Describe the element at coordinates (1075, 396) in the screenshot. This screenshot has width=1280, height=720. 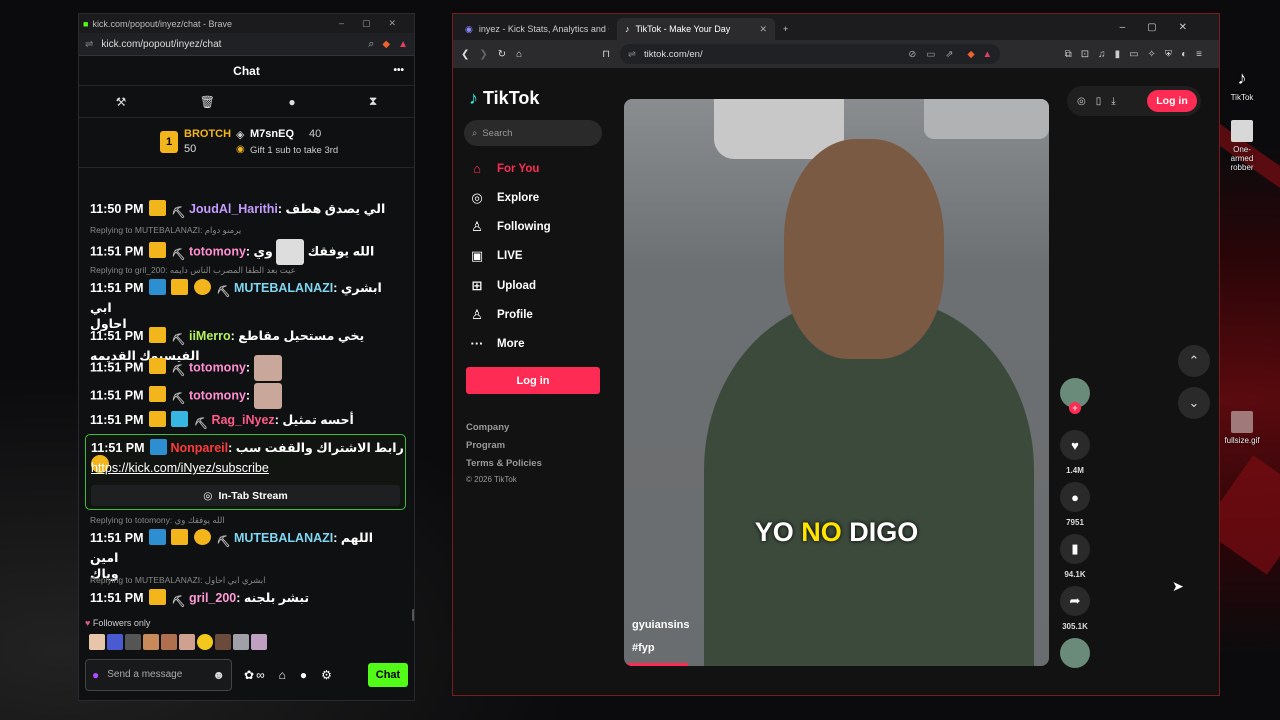
I see `creator-avatar: +` at that location.